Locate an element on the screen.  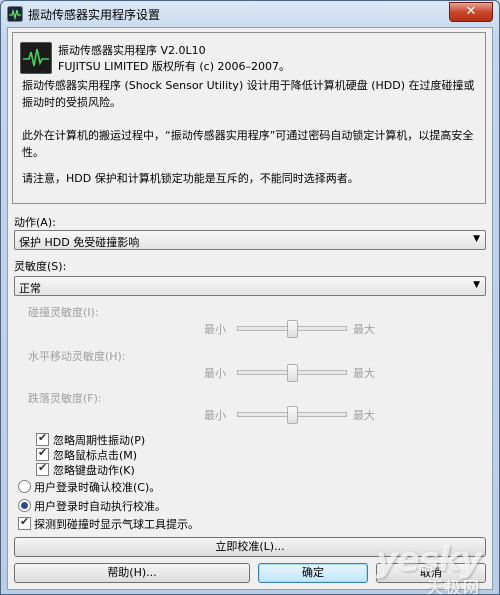
action-select: 保护 HDD 免受碰撞影响 ▼ is located at coordinates (250, 240).